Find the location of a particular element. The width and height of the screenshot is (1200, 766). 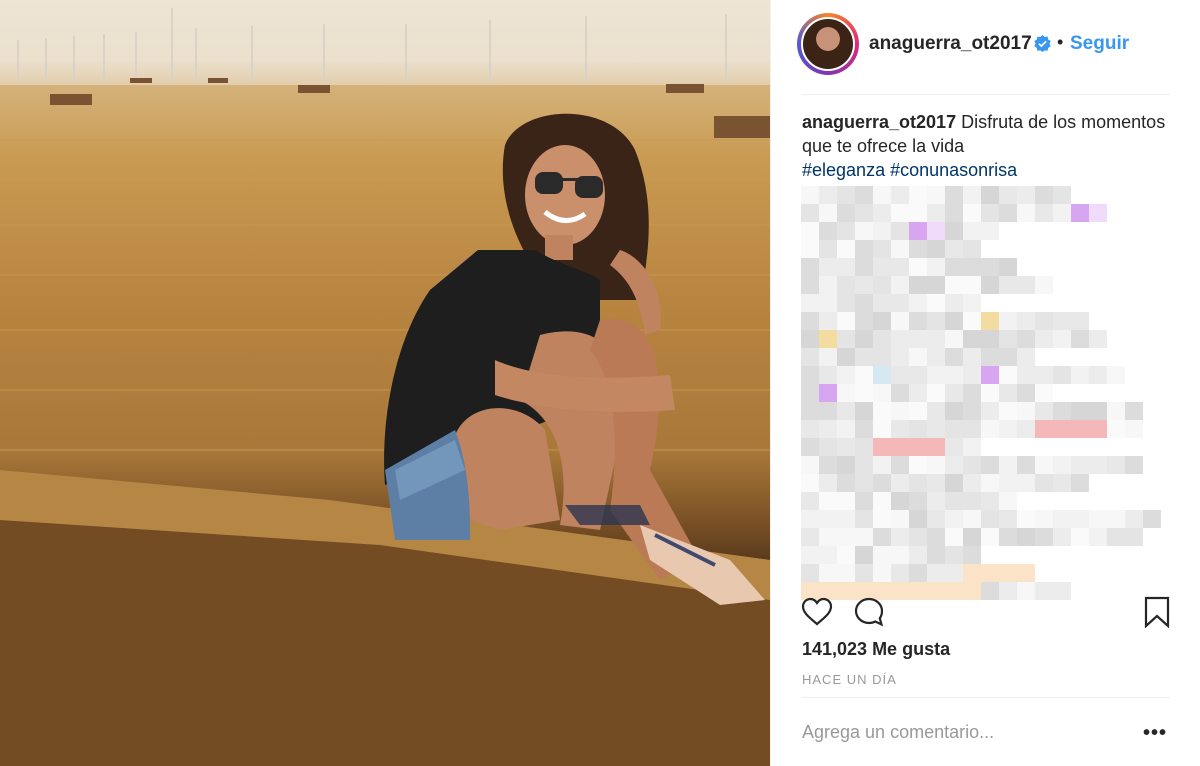

comment-input is located at coordinates (967, 732).